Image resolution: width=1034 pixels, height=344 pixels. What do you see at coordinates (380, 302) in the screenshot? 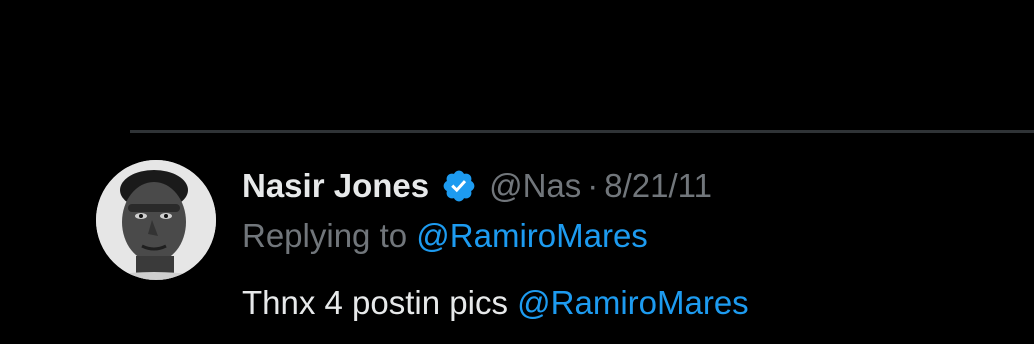
I see `tweet-text-plain: Thnx 4 postin pics` at bounding box center [380, 302].